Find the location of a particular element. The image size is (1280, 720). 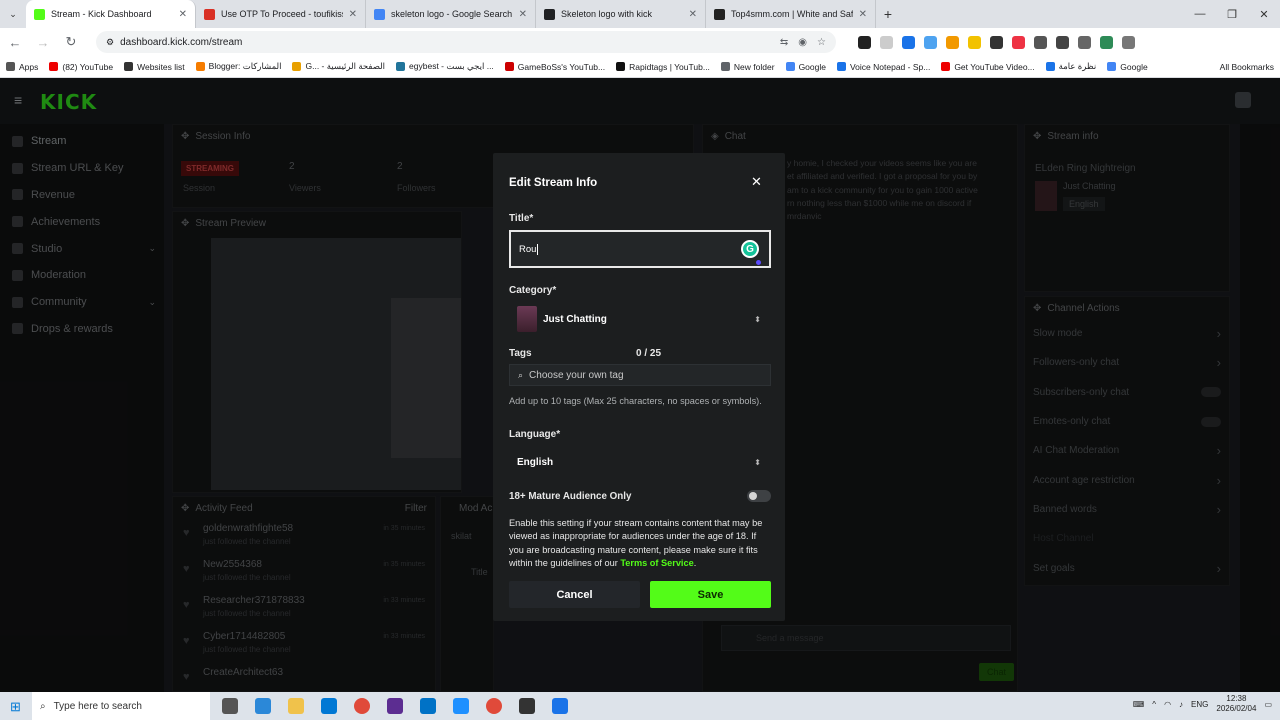

browser-tab: Top4smm.com | White and Safe... ✕ is located at coordinates (791, 14).